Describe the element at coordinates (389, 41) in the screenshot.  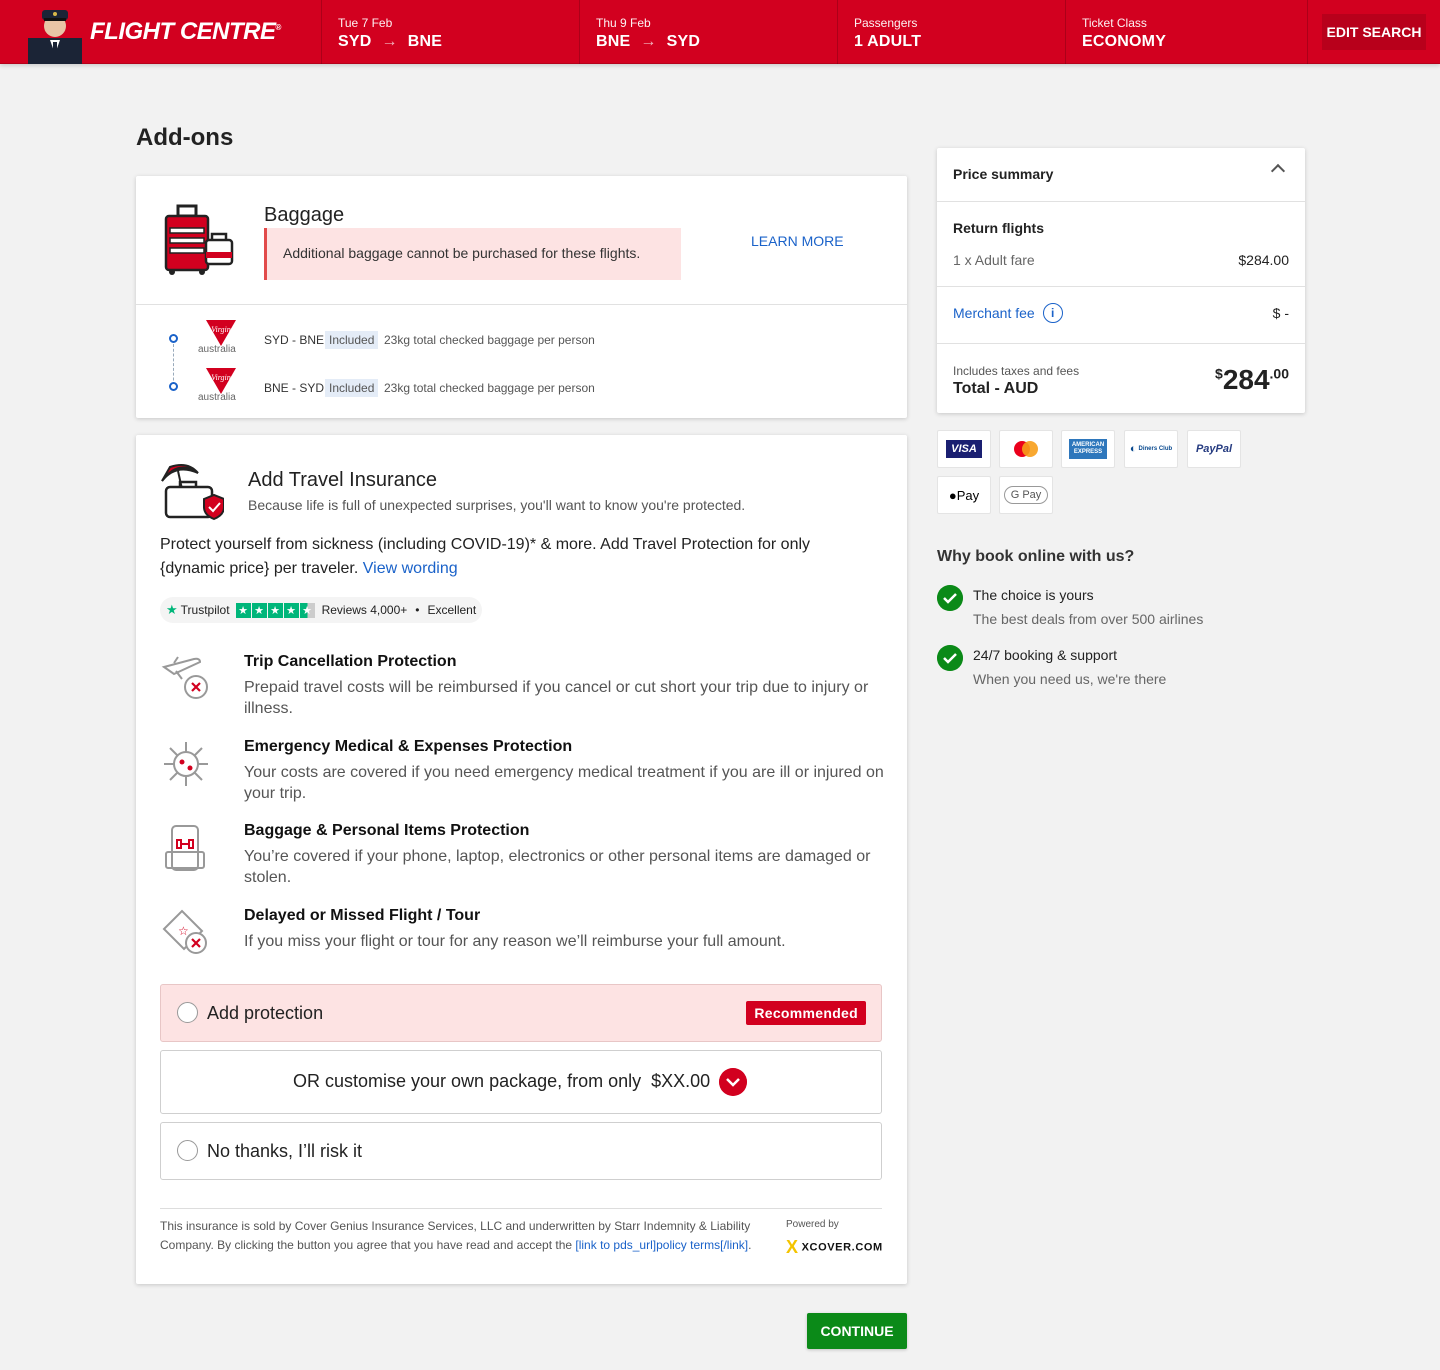
I see `arrow-right-icon: →` at that location.